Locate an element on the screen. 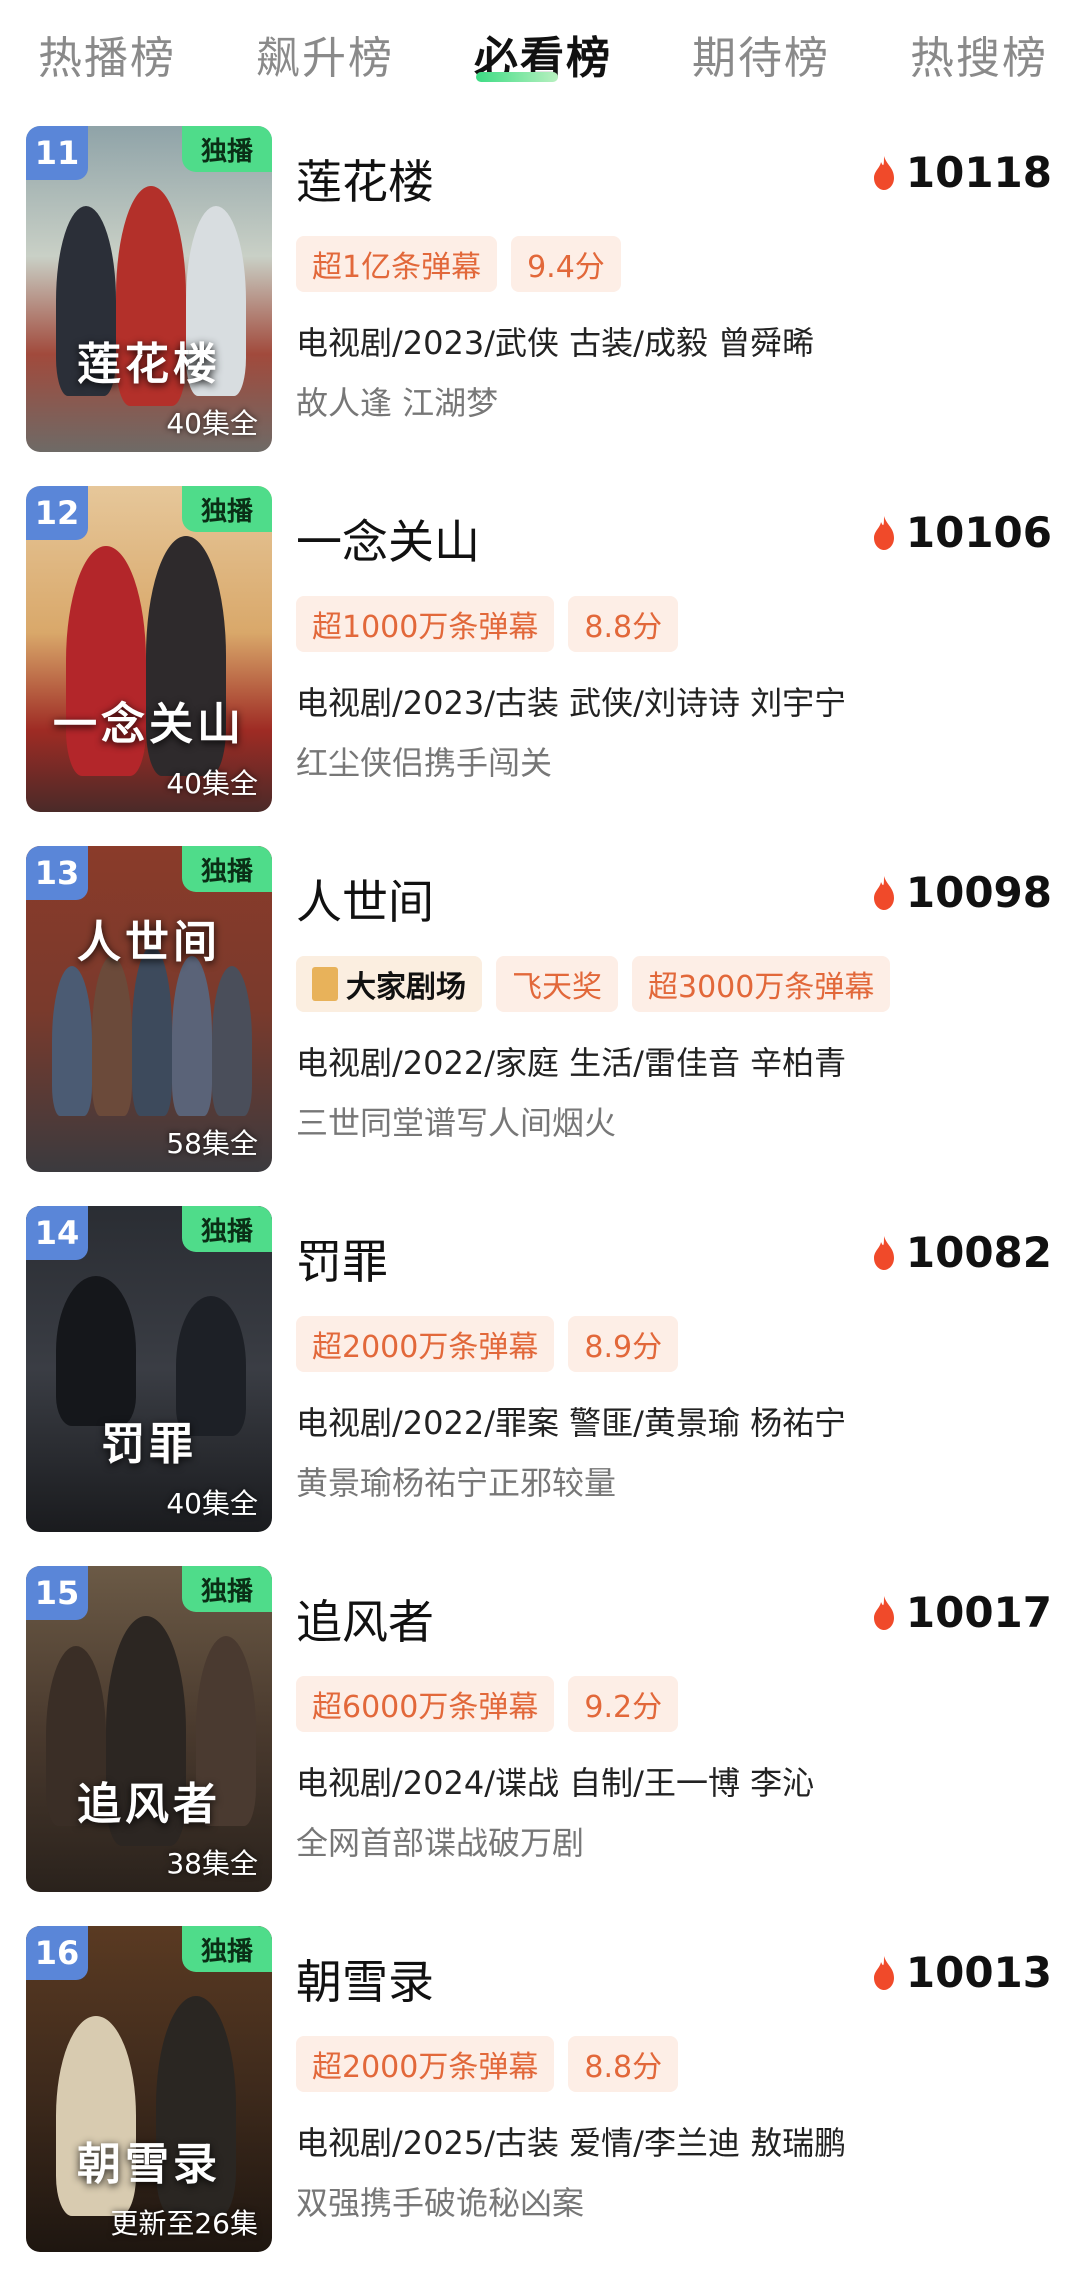 Image resolution: width=1080 pixels, height=2286 pixels. tag-list: 超1亿条弹幕 9.4分 is located at coordinates (458, 264).